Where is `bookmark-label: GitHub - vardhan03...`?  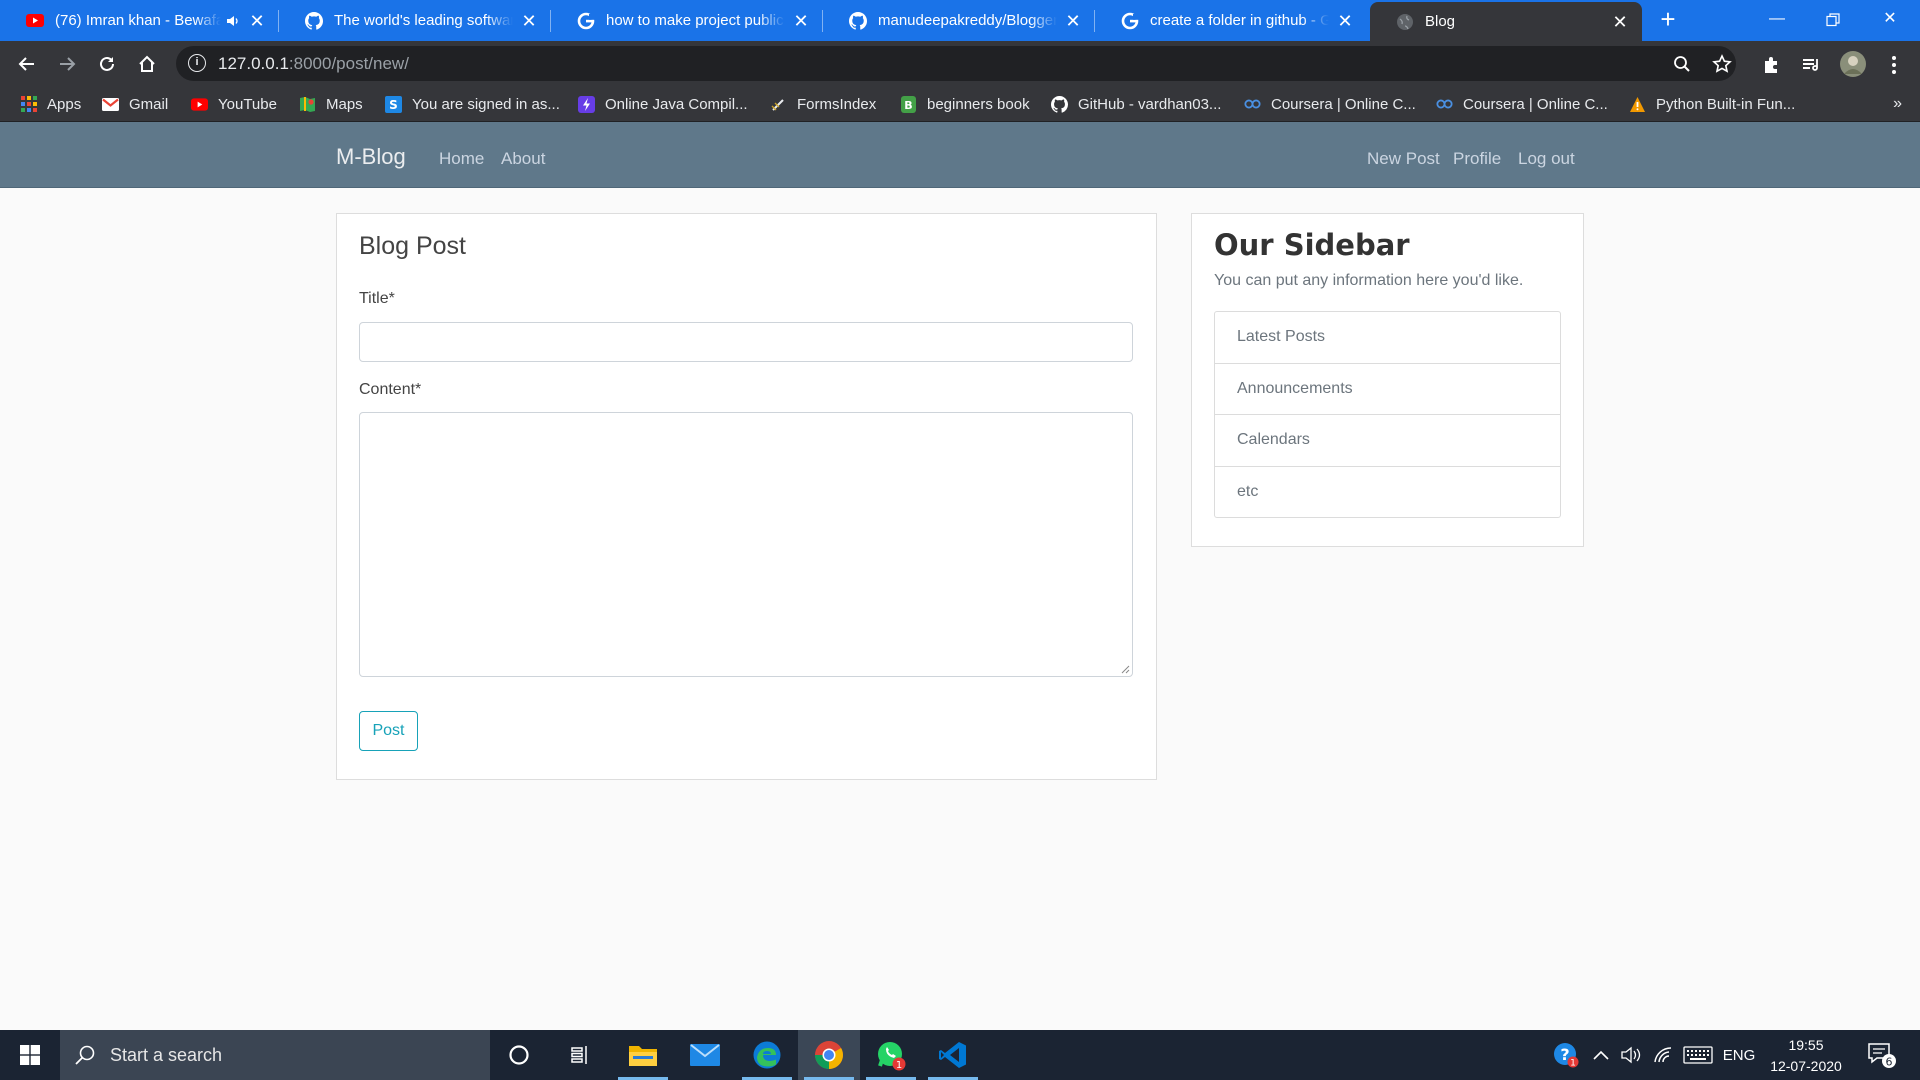 bookmark-label: GitHub - vardhan03... is located at coordinates (1150, 104).